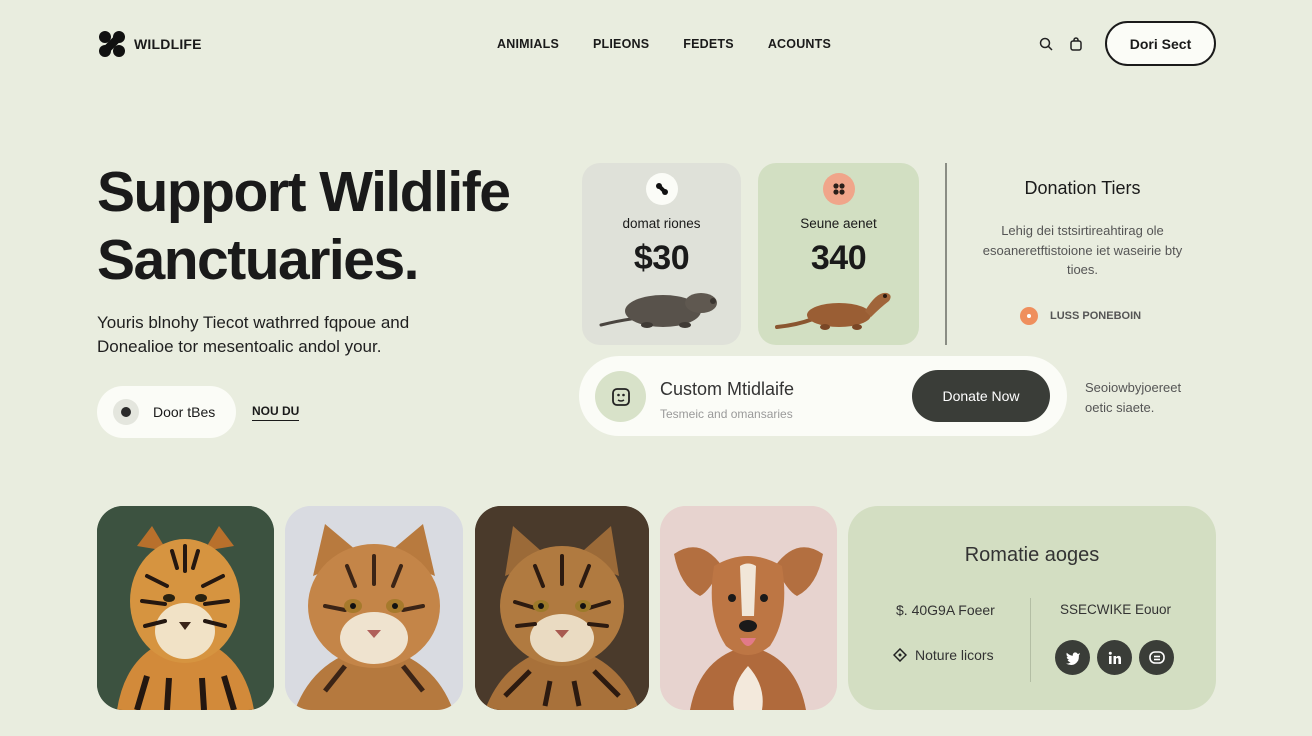  I want to click on mongoose-illustration, so click(833, 311).